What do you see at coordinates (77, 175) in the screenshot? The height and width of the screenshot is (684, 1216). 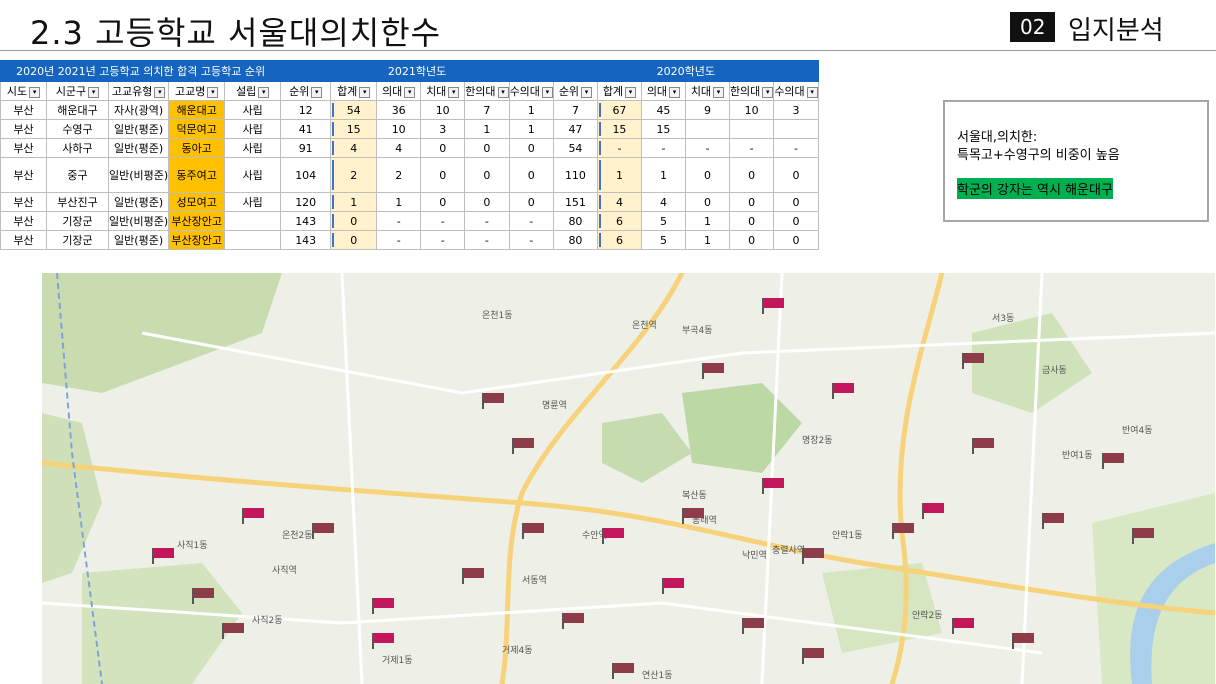 I see `cell-value: 중구` at bounding box center [77, 175].